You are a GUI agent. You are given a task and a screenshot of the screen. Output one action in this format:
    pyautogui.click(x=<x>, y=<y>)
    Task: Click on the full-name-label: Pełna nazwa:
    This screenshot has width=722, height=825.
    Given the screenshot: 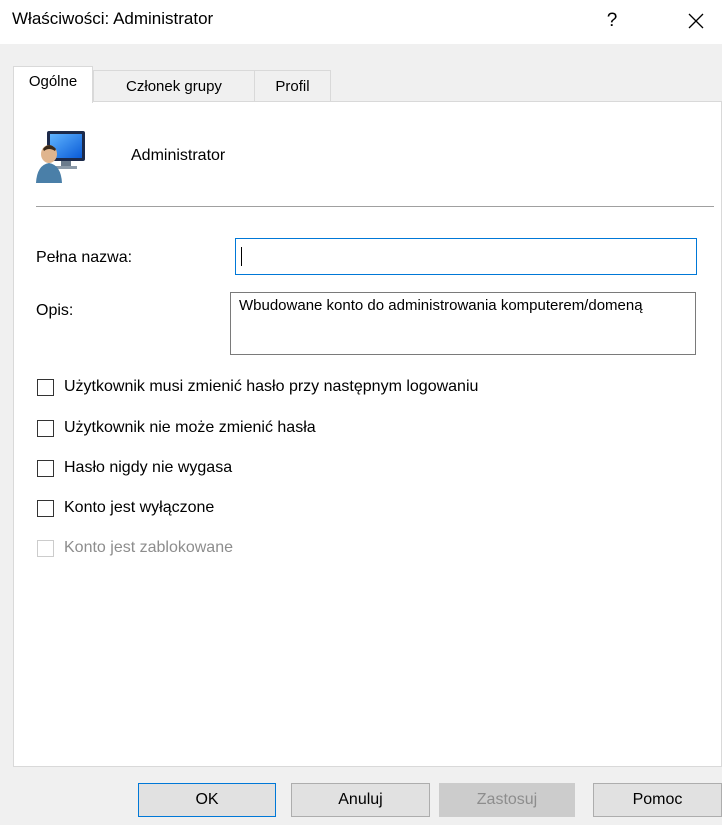 What is the action you would take?
    pyautogui.click(x=84, y=257)
    